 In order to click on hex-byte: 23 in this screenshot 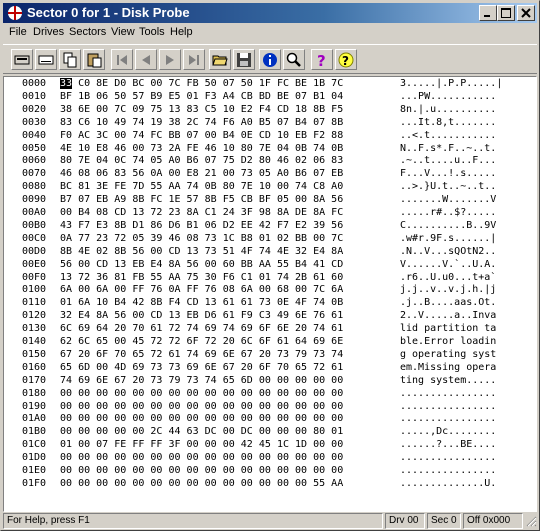, I will do `click(174, 212)`.